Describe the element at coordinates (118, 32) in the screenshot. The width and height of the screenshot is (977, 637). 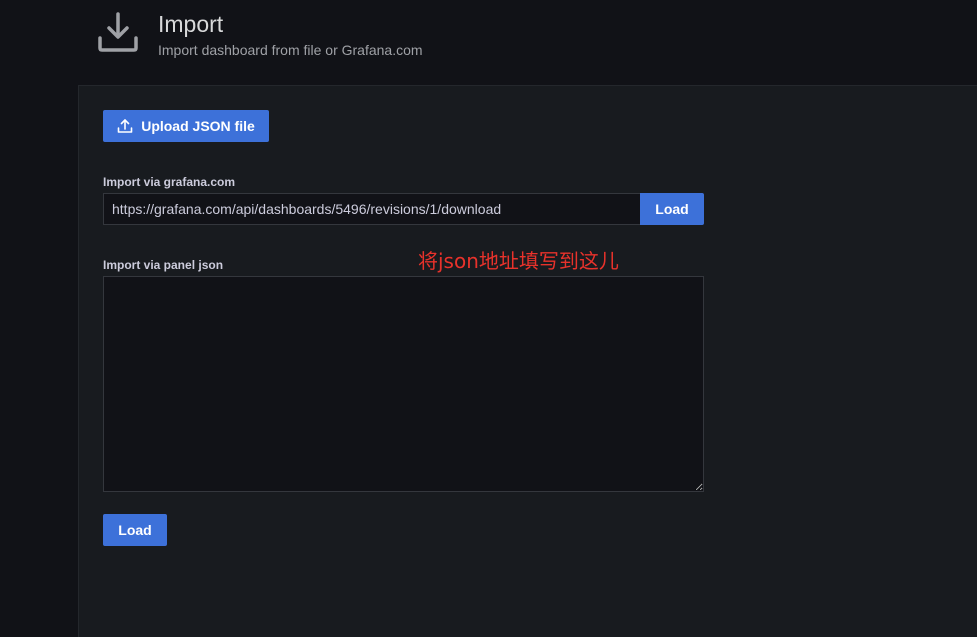
I see `download-icon` at that location.